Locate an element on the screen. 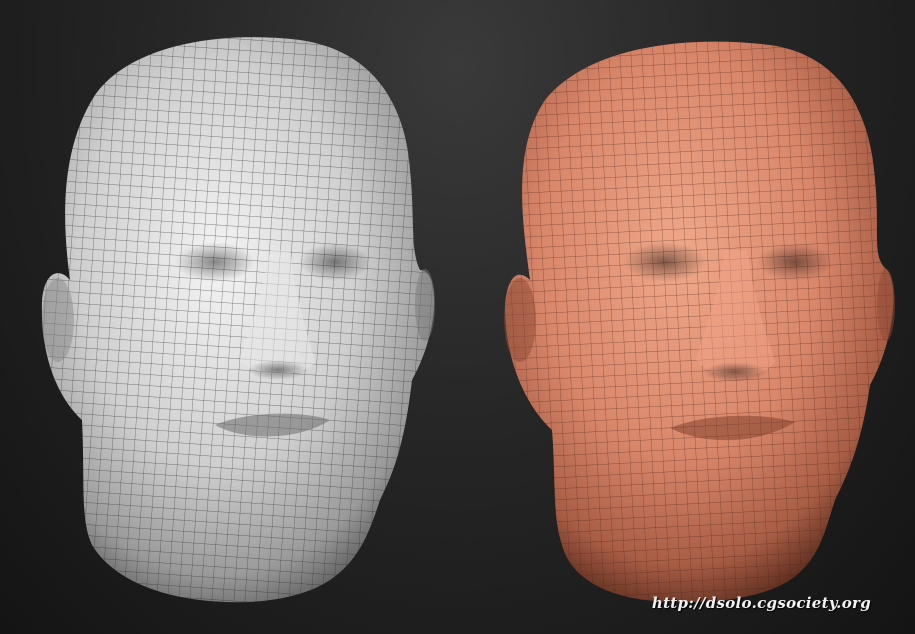 Image resolution: width=915 pixels, height=634 pixels. grey-right-ear is located at coordinates (425, 305).